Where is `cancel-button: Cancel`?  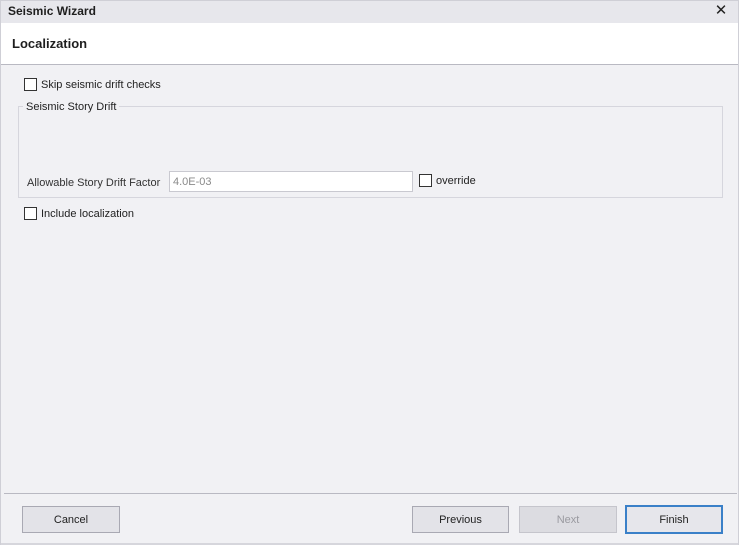
cancel-button: Cancel is located at coordinates (71, 519).